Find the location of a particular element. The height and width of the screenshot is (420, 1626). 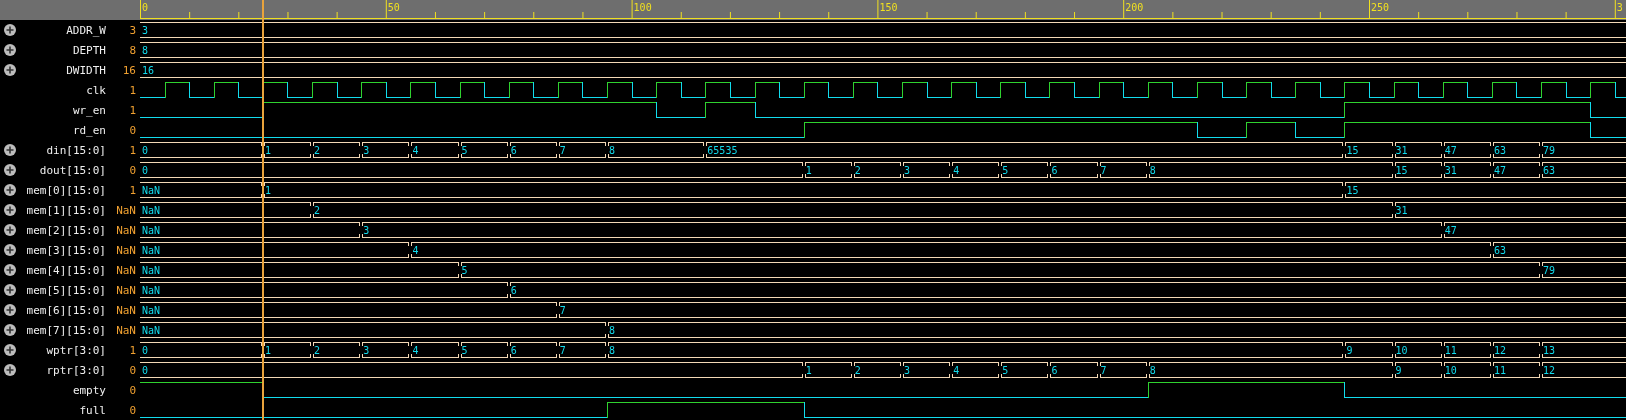

bus-value: 16 is located at coordinates (148, 70).